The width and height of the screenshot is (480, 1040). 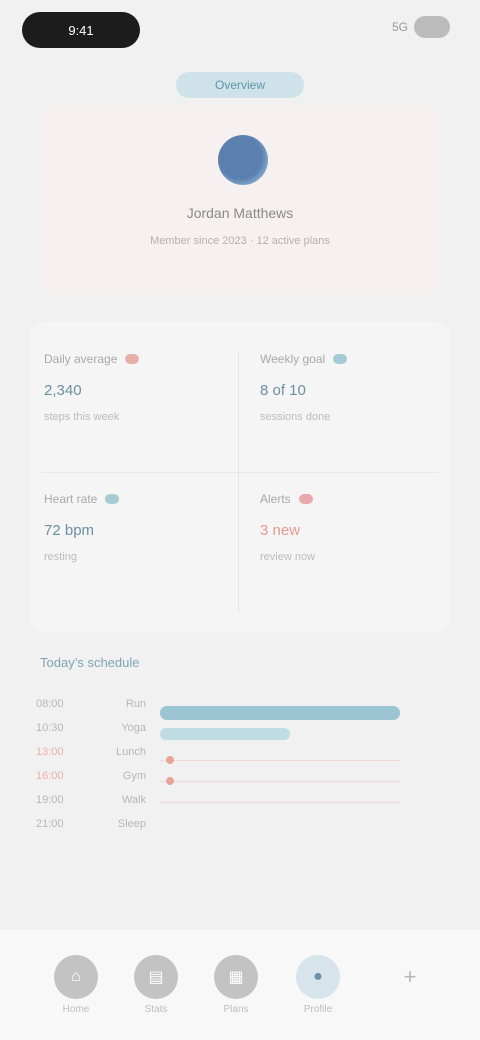 I want to click on plus-icon: +, so click(x=410, y=976).